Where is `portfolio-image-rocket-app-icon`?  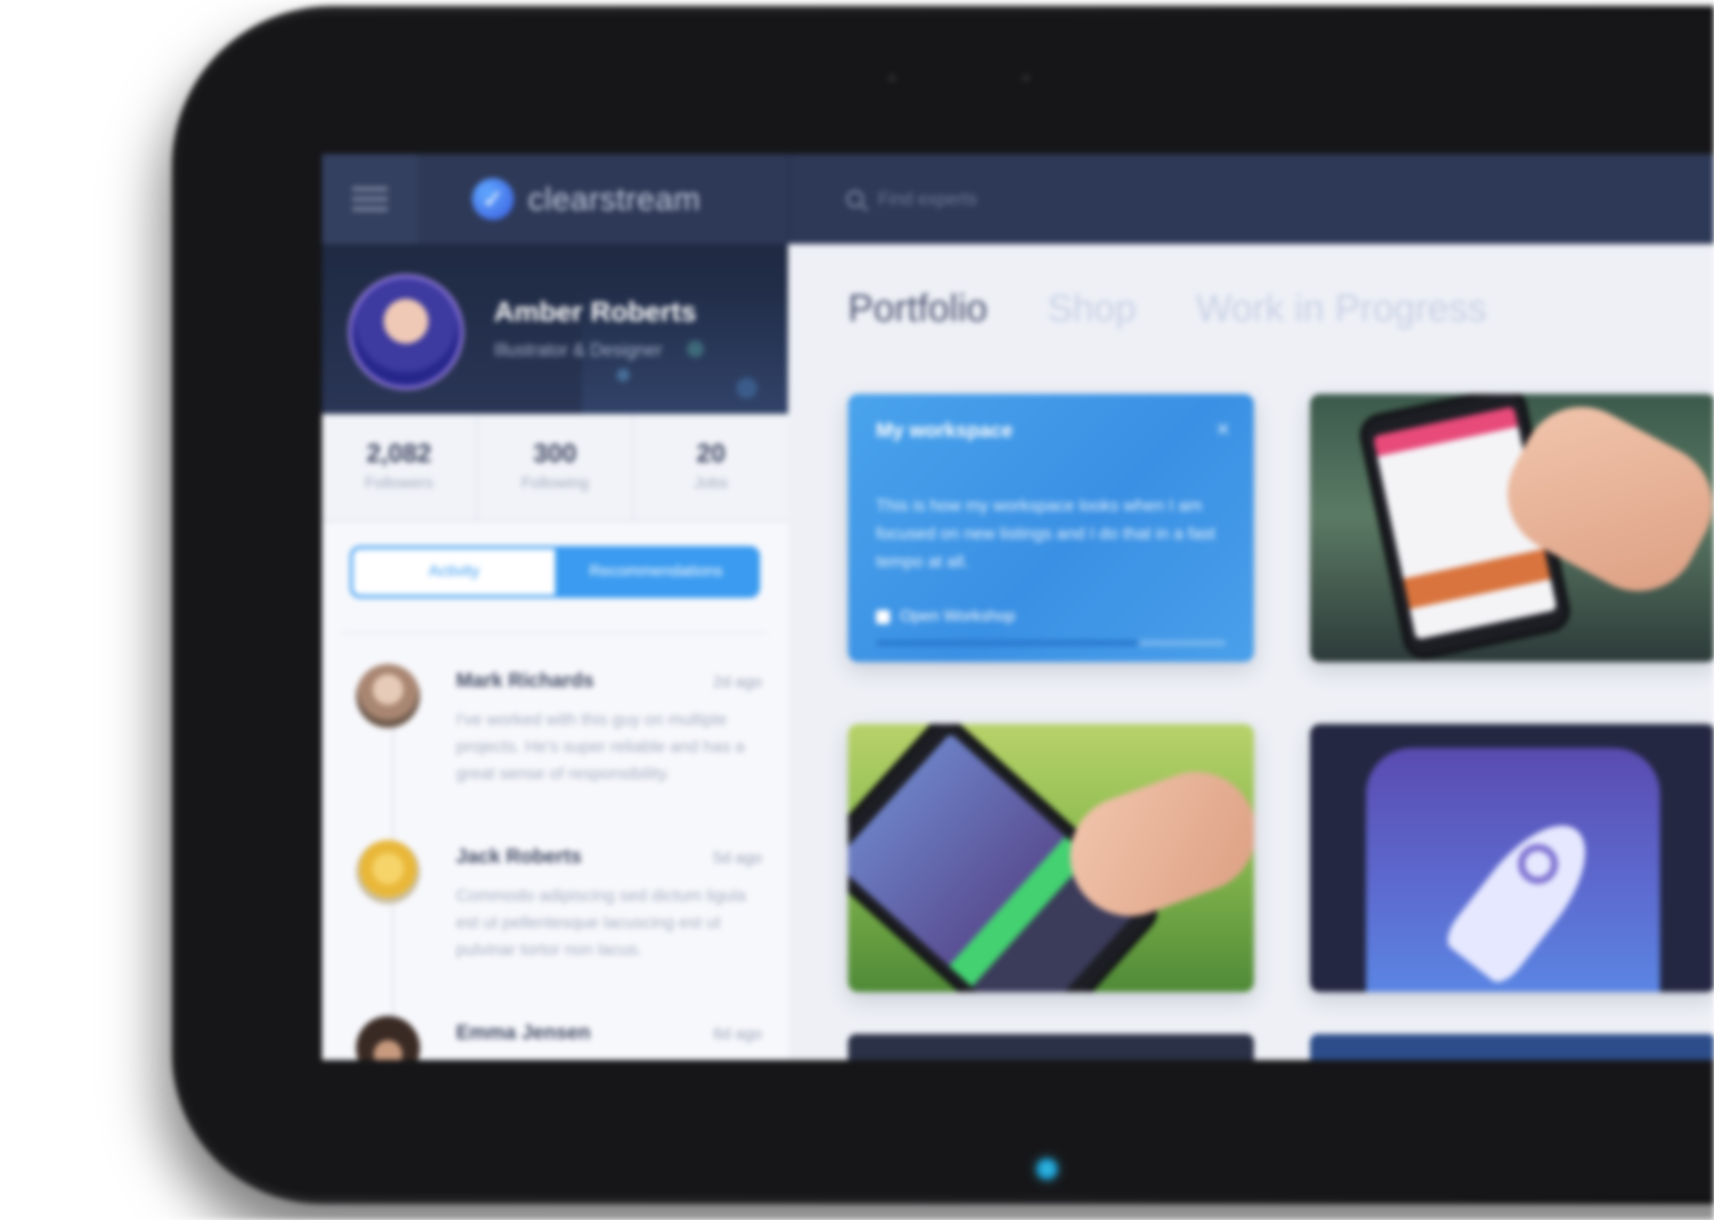 portfolio-image-rocket-app-icon is located at coordinates (1512, 858).